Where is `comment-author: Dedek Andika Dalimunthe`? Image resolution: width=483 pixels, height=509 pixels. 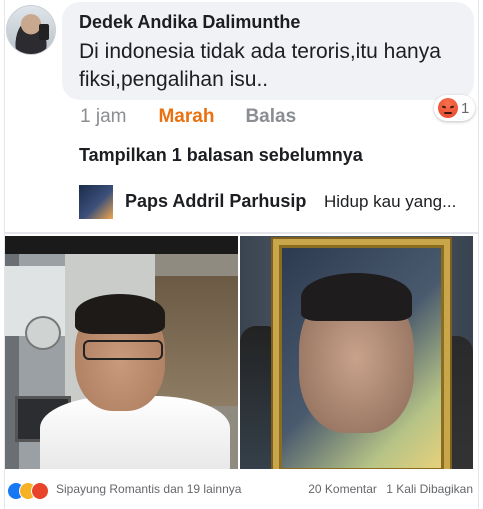
comment-author: Dedek Andika Dalimunthe is located at coordinates (189, 22).